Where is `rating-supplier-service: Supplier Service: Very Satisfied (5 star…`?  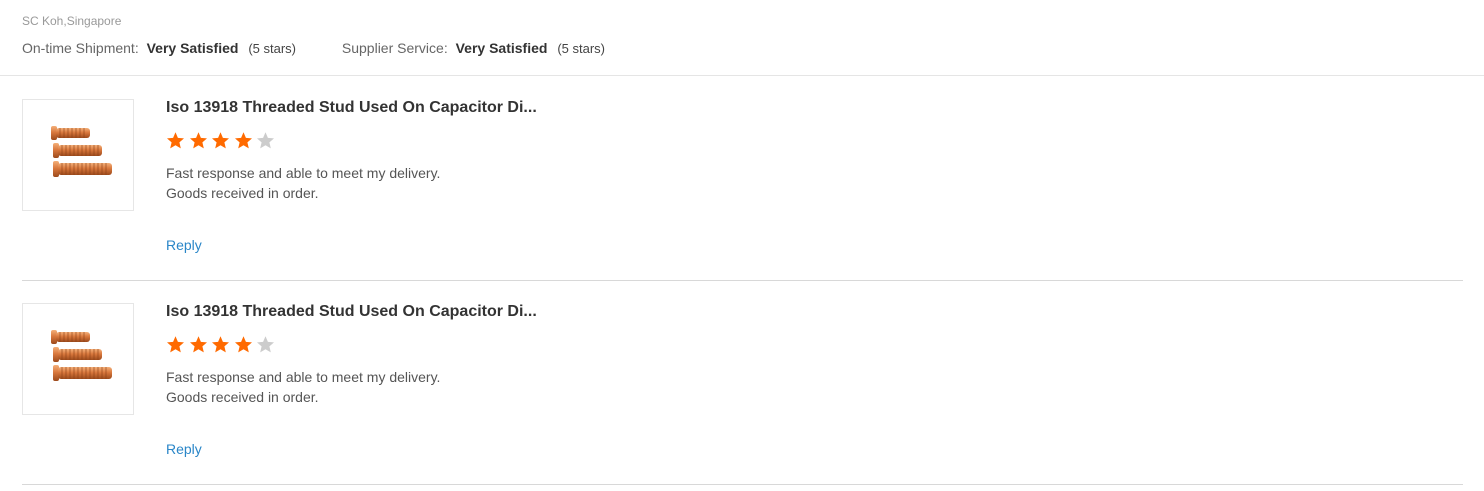 rating-supplier-service: Supplier Service: Very Satisfied (5 star… is located at coordinates (473, 48).